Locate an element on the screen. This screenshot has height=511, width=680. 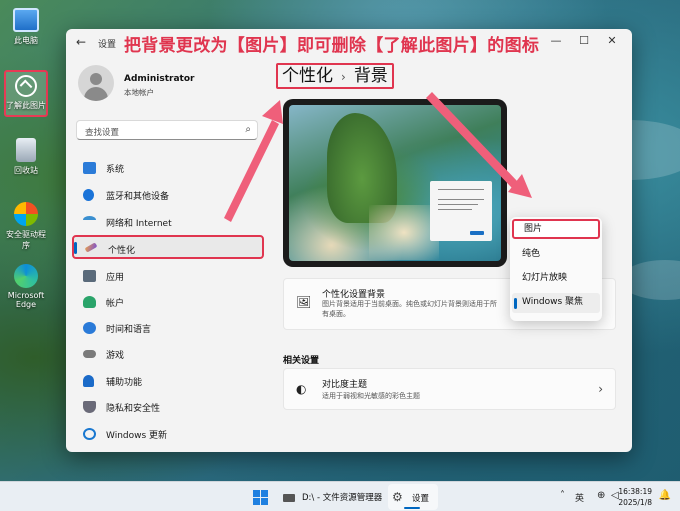
desktop-icon-label: 回收站 is located at coordinates (26, 170).